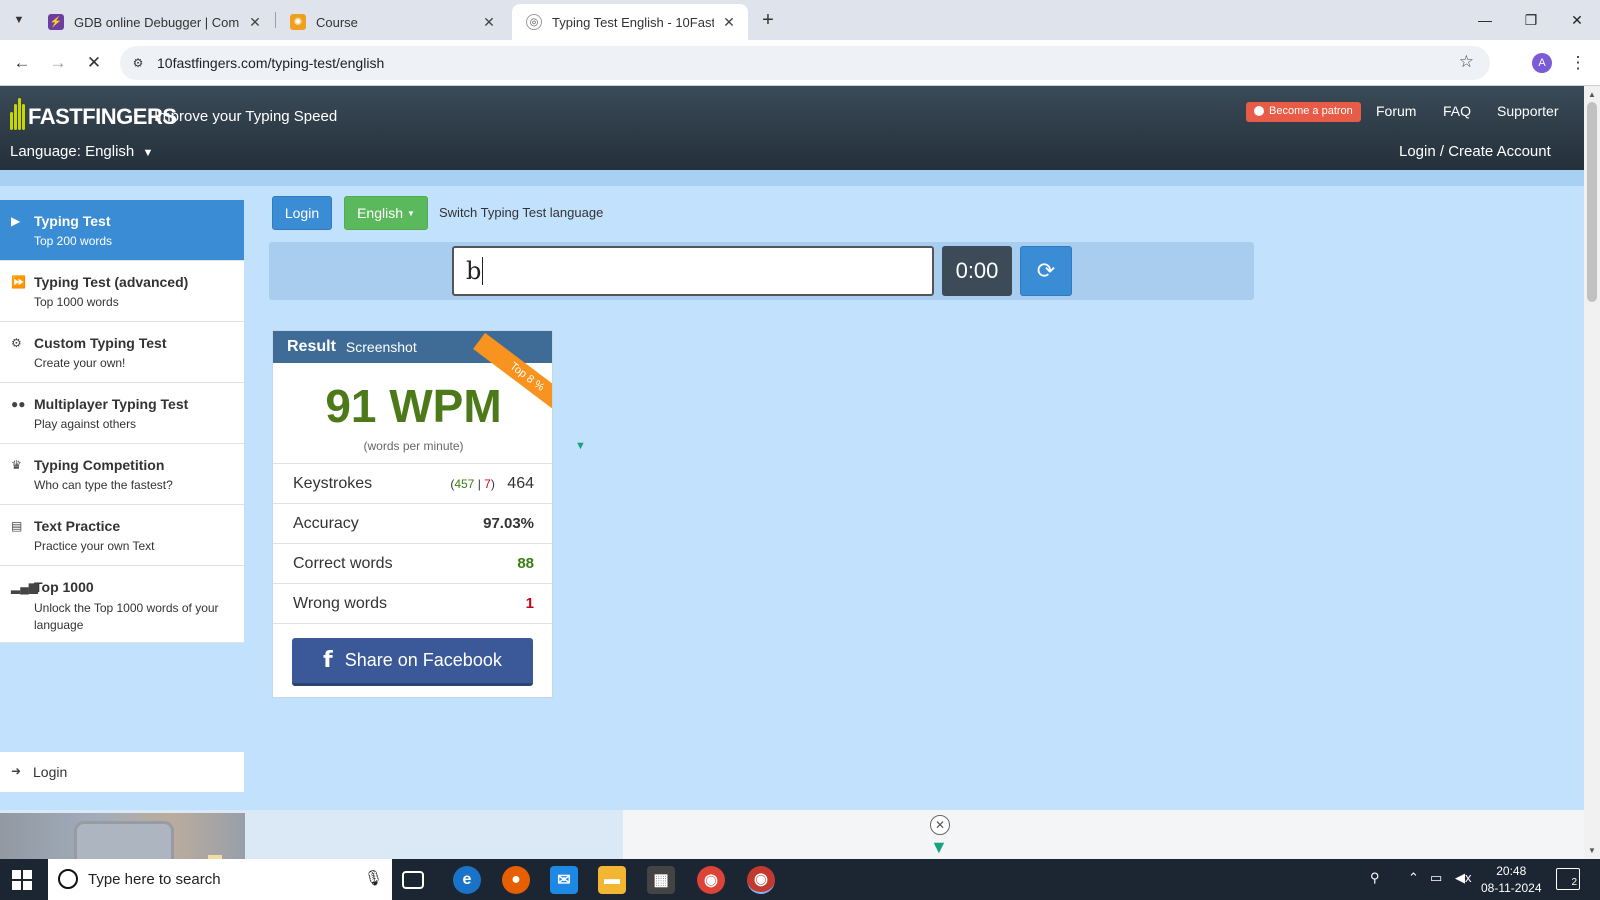 This screenshot has width=1600, height=900. What do you see at coordinates (1457, 111) in the screenshot?
I see `nav-faq: FAQ` at bounding box center [1457, 111].